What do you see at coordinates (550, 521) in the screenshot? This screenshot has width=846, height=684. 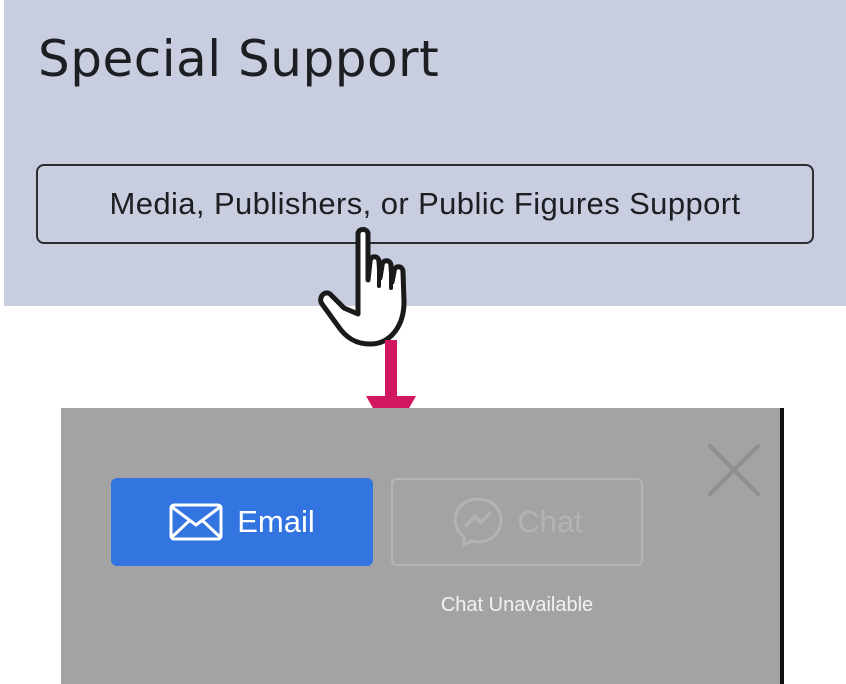 I see `chat-label: Chat` at bounding box center [550, 521].